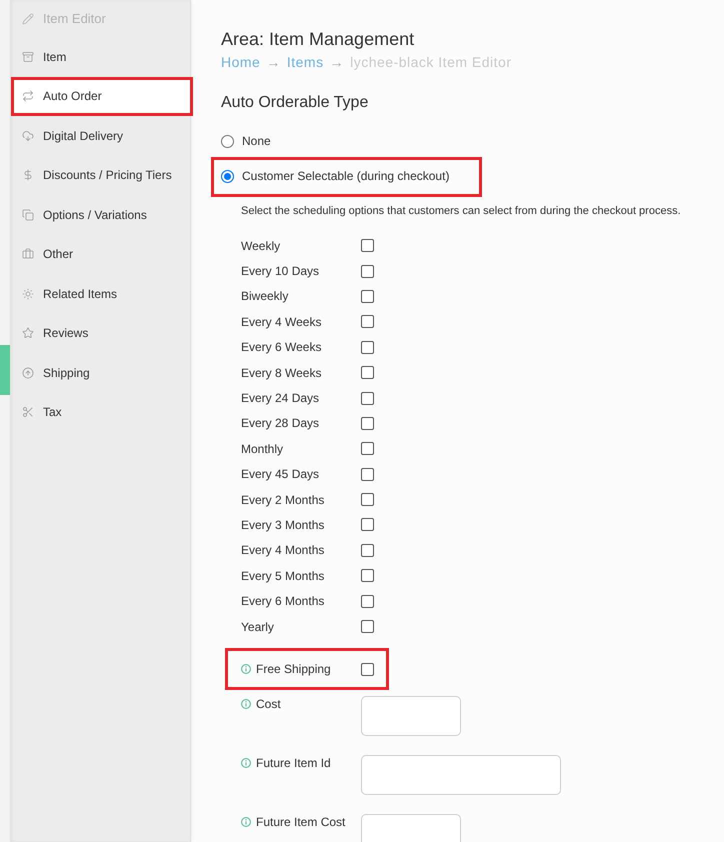 This screenshot has height=842, width=724. What do you see at coordinates (317, 39) in the screenshot?
I see `page-title: Area: Item Management` at bounding box center [317, 39].